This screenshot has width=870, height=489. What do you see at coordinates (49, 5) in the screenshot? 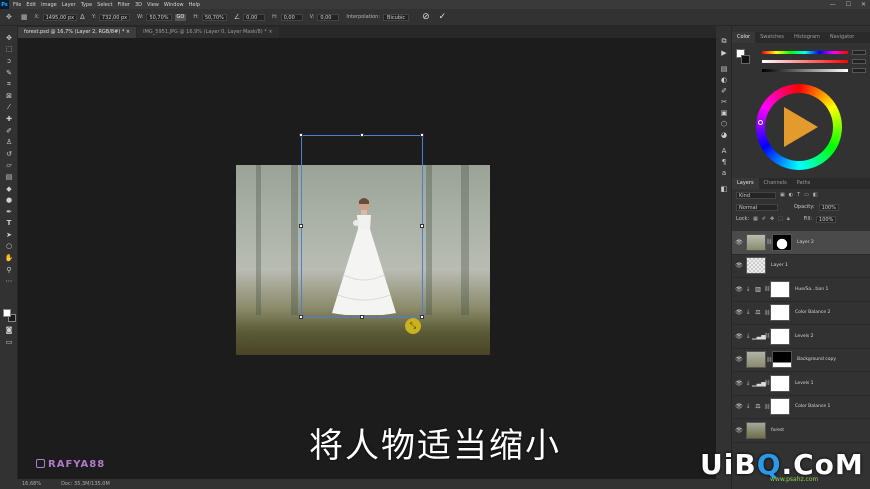
I see `menu-image: Image` at bounding box center [49, 5].